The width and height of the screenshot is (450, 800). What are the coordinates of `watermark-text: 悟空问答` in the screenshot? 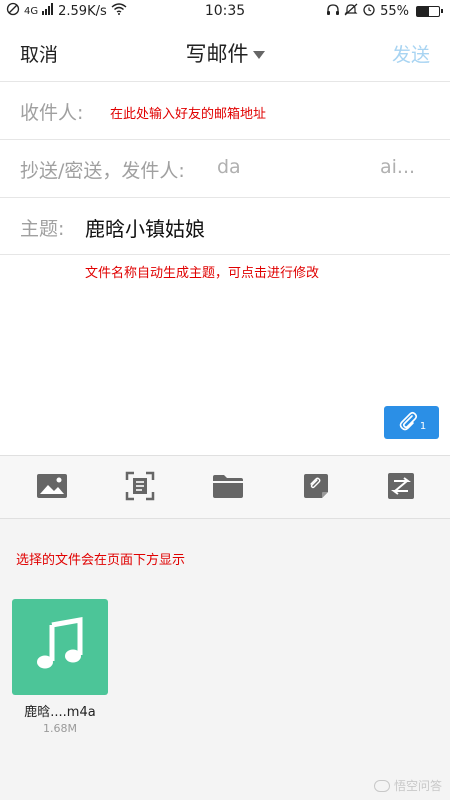 It's located at (417, 786).